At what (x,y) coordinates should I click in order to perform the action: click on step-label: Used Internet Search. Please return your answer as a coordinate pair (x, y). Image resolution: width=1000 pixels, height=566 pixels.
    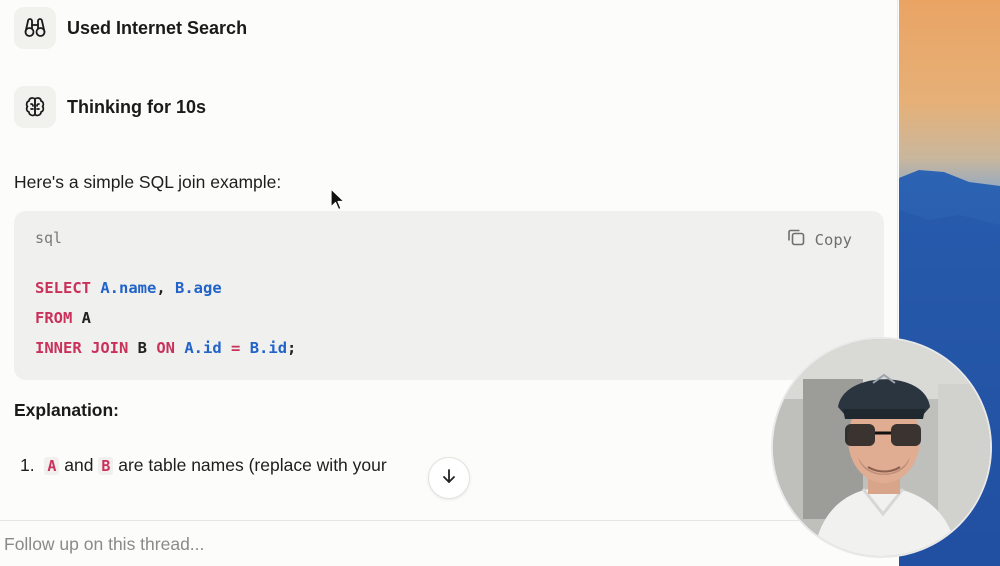
    Looking at the image, I should click on (157, 27).